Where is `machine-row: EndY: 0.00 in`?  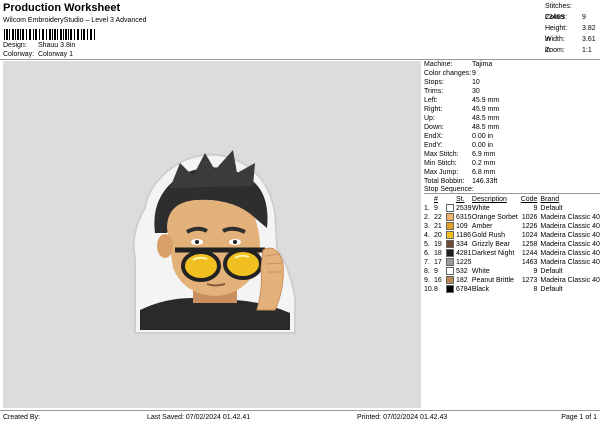 machine-row: EndY: 0.00 in is located at coordinates (512, 145).